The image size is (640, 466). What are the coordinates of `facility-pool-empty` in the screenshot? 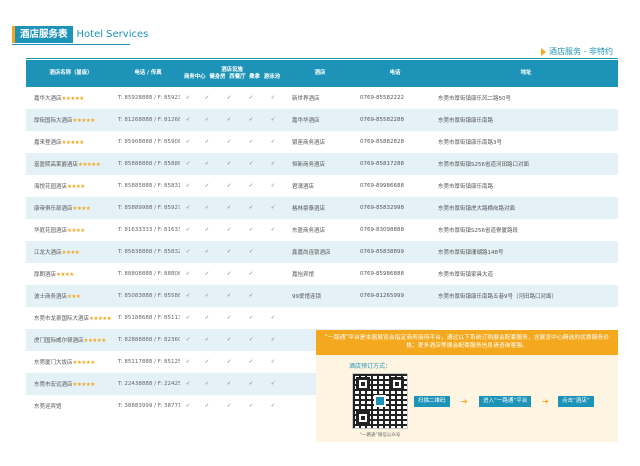 It's located at (273, 252).